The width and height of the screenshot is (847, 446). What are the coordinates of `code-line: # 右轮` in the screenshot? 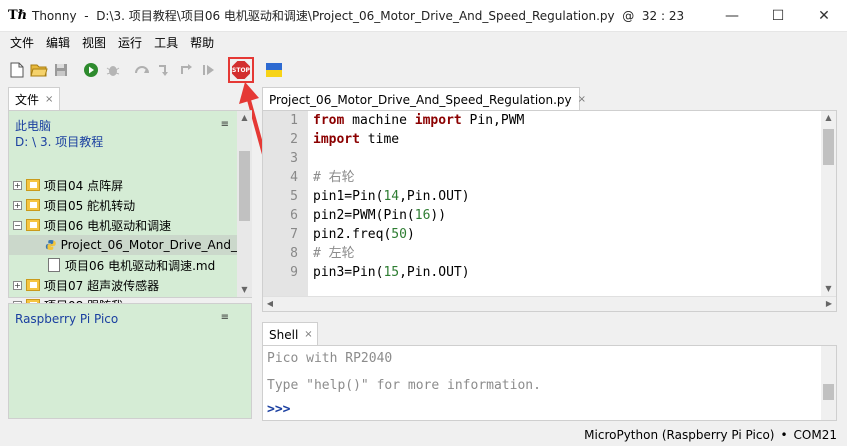 It's located at (565, 177).